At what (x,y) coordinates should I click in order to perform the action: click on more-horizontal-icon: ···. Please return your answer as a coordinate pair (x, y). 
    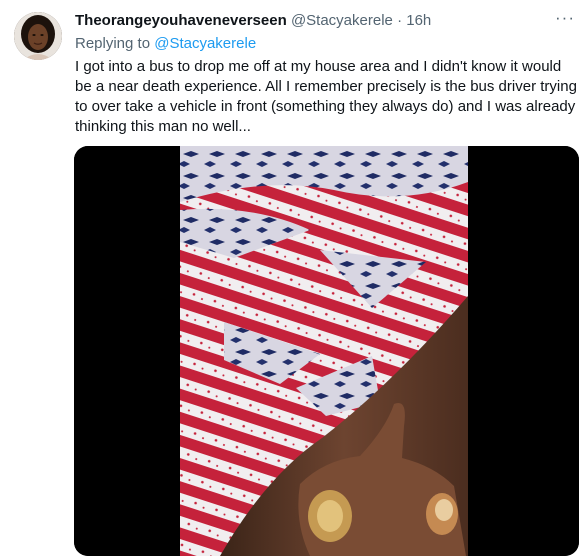
    Looking at the image, I should click on (567, 17).